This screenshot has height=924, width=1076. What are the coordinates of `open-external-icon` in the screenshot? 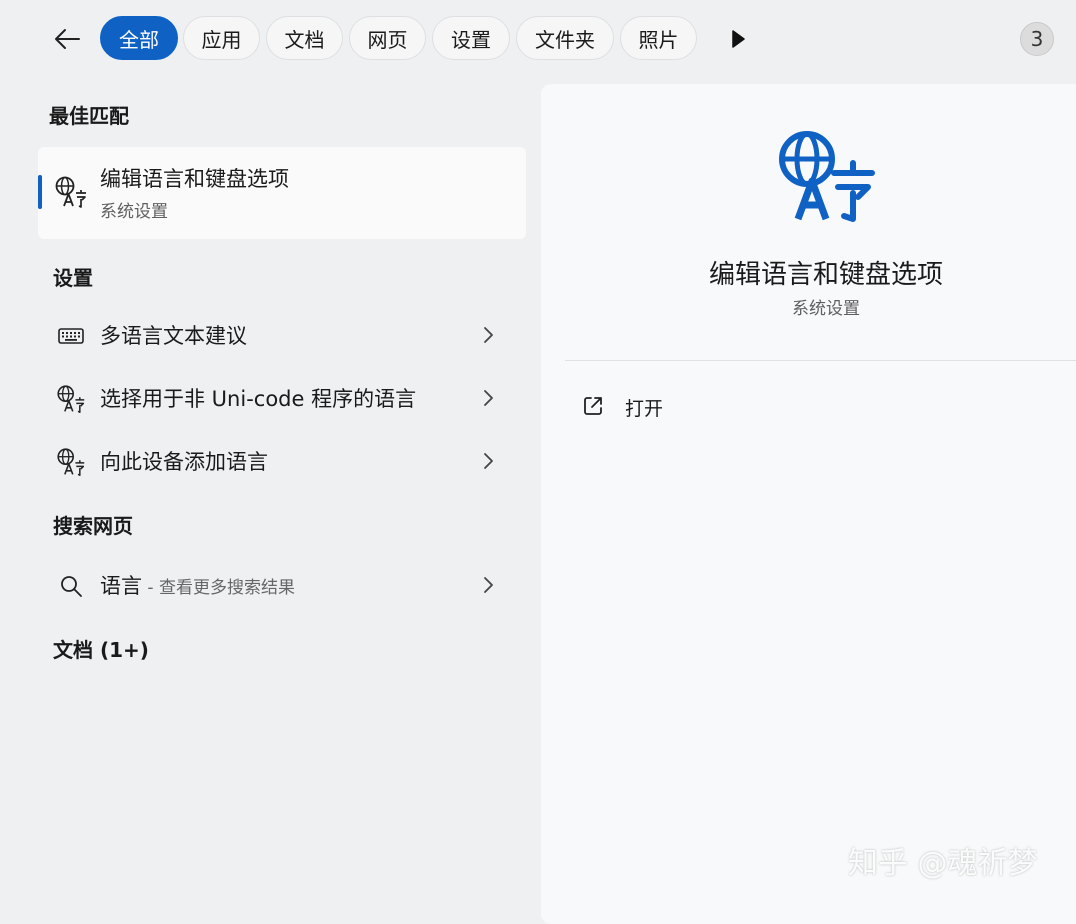 It's located at (593, 406).